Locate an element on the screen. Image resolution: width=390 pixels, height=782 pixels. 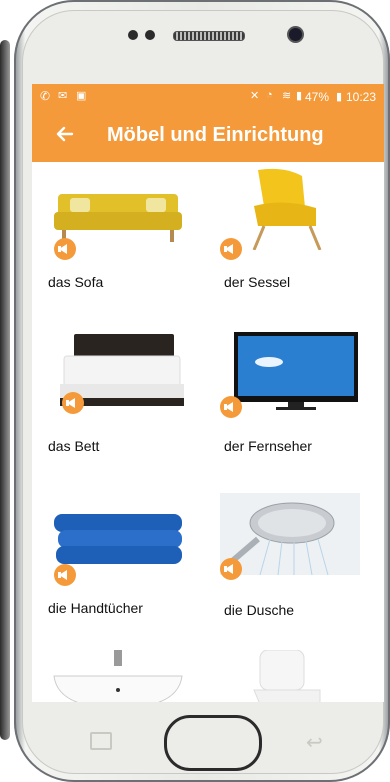
missed-call-icon: ✆ is located at coordinates (45, 96).